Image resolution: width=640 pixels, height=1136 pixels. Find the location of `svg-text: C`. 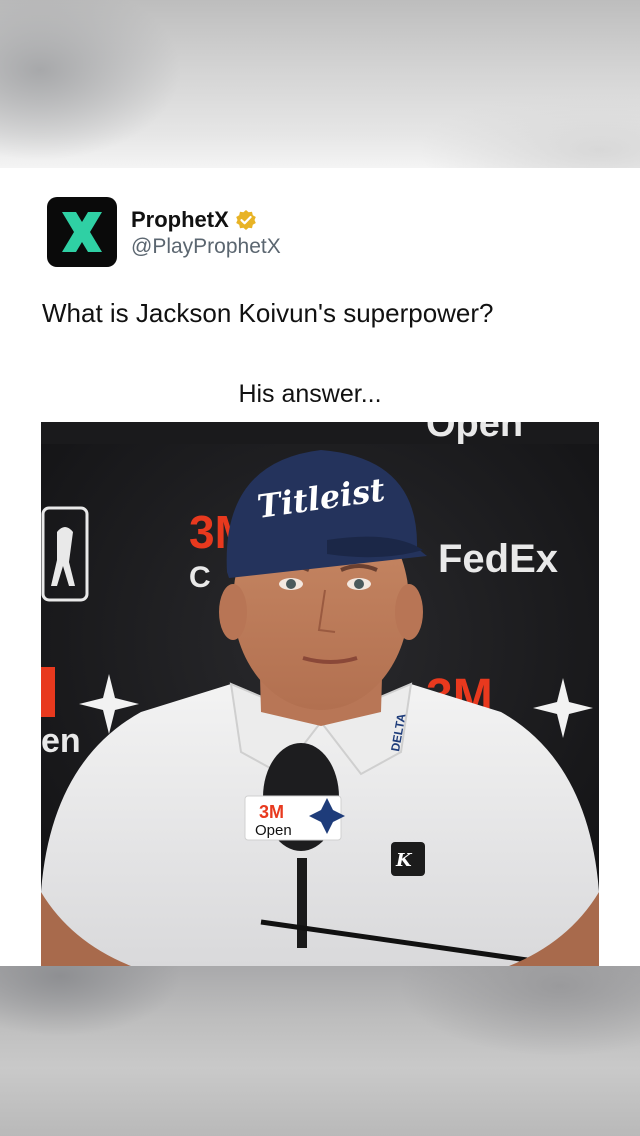

svg-text: C is located at coordinates (200, 577).